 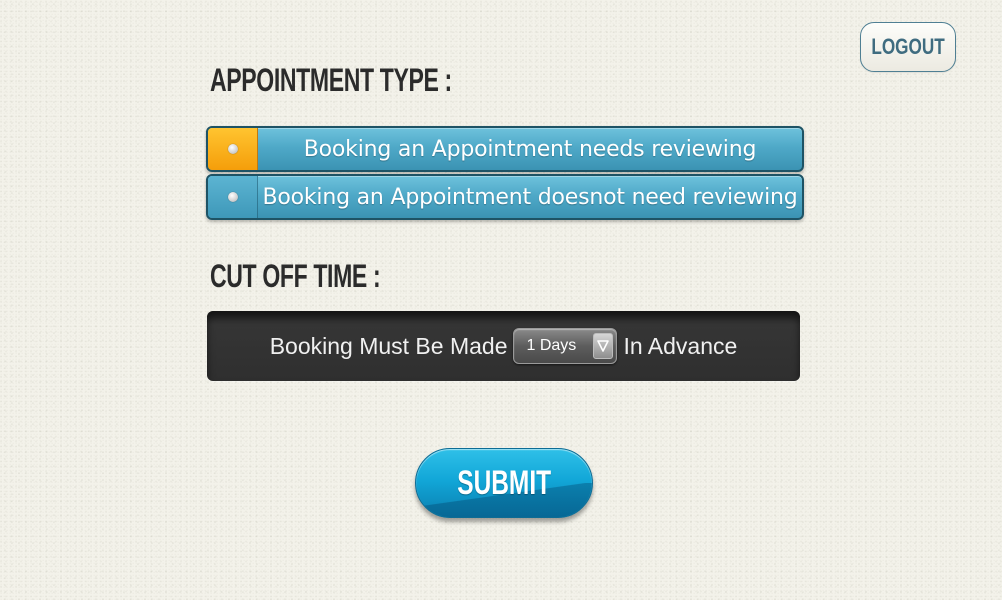 I want to click on option-label-needs-reviewing: Booking an Appointment needs reviewing, so click(x=530, y=149).